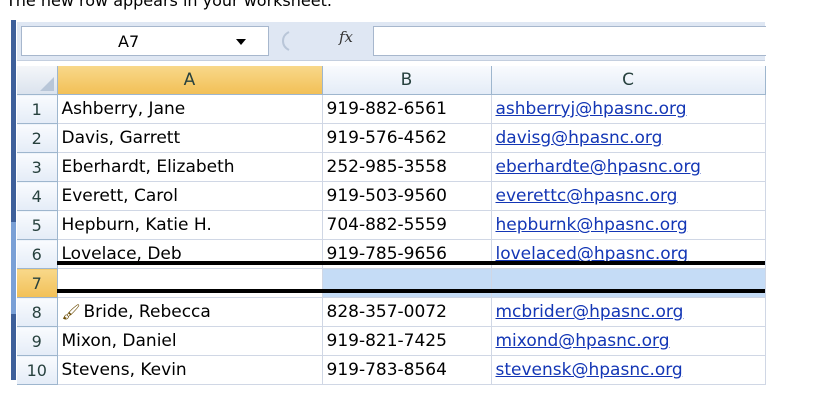 Image resolution: width=828 pixels, height=413 pixels. What do you see at coordinates (13, 200) in the screenshot?
I see `window-left-edge` at bounding box center [13, 200].